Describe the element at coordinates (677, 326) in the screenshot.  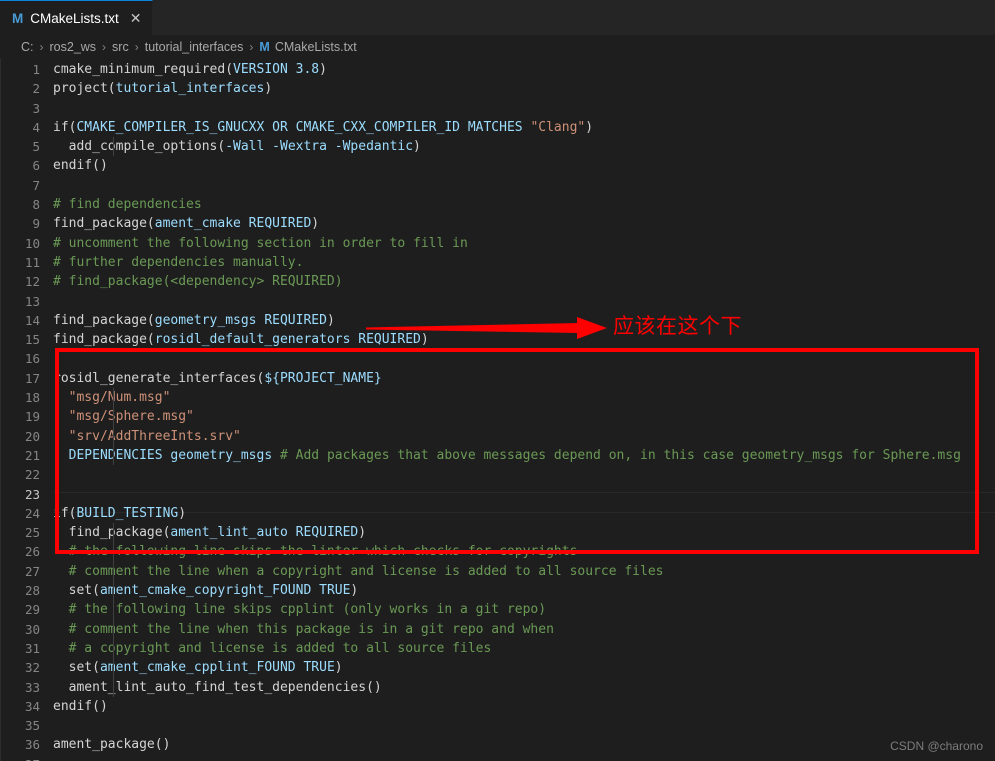
I see `annotation-note-text: 应该在这个下` at that location.